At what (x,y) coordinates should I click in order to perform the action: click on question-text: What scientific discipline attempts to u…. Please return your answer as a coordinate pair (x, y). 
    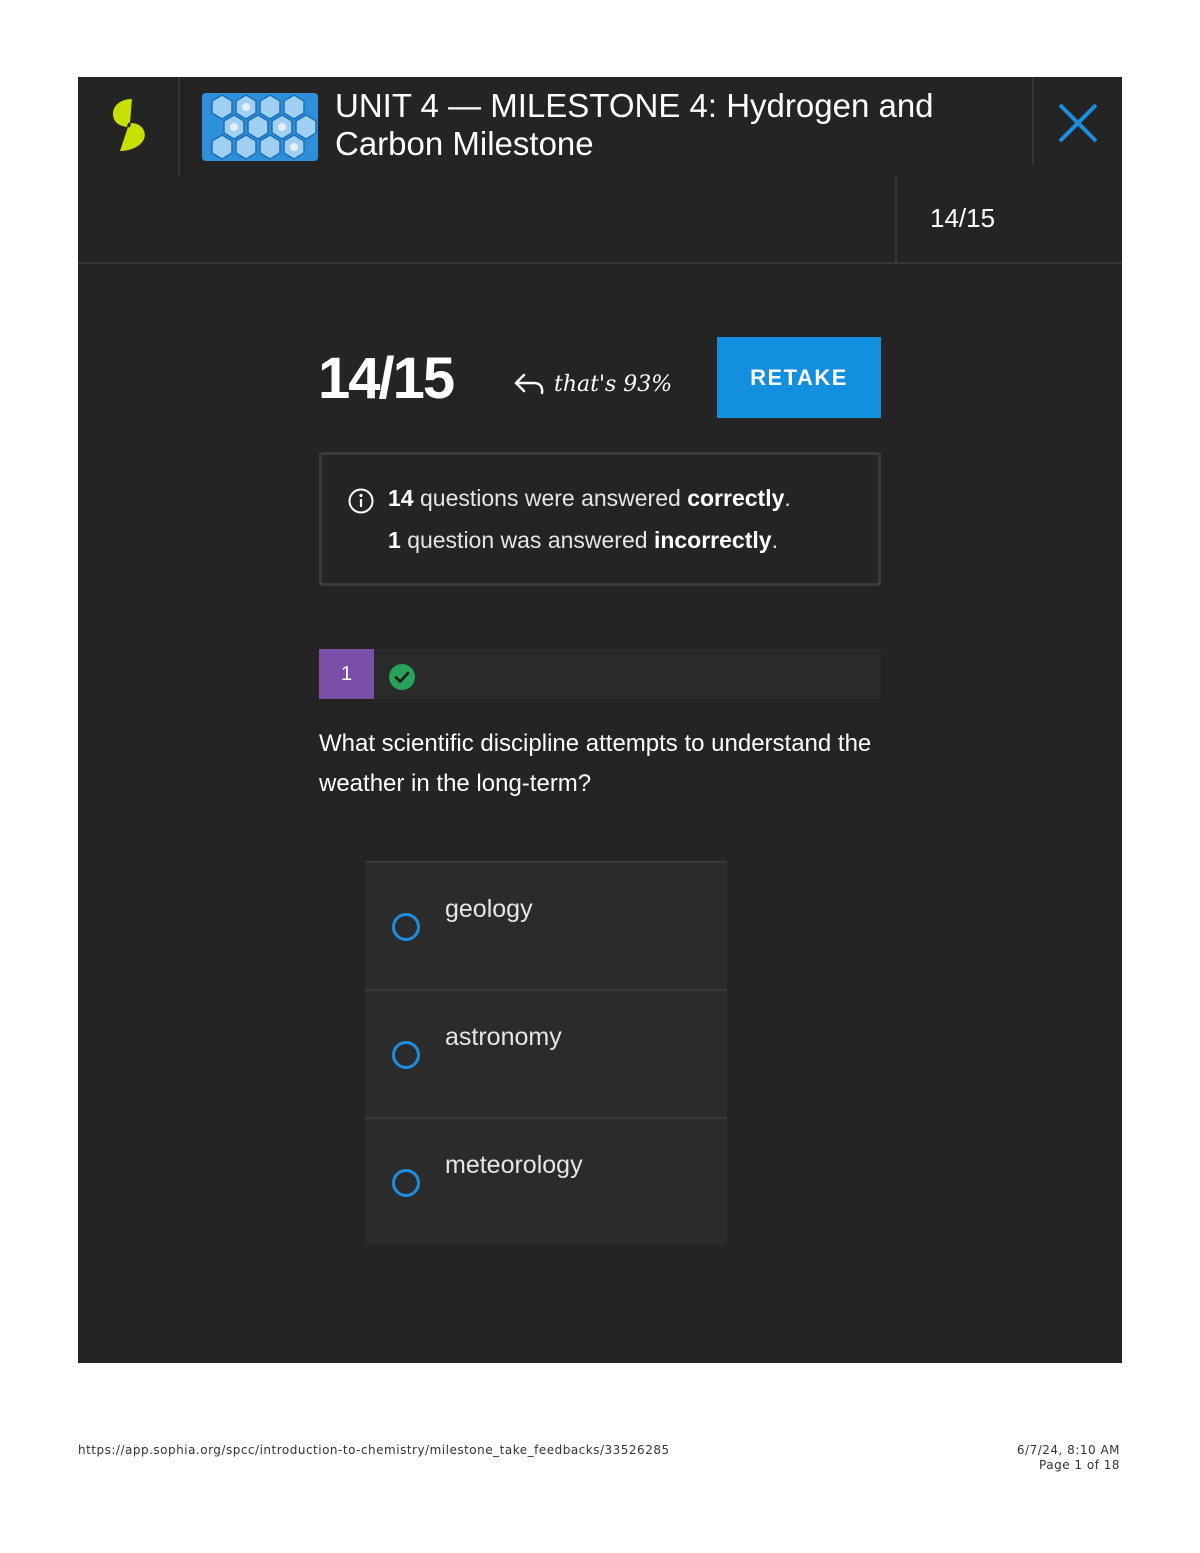
    Looking at the image, I should click on (595, 763).